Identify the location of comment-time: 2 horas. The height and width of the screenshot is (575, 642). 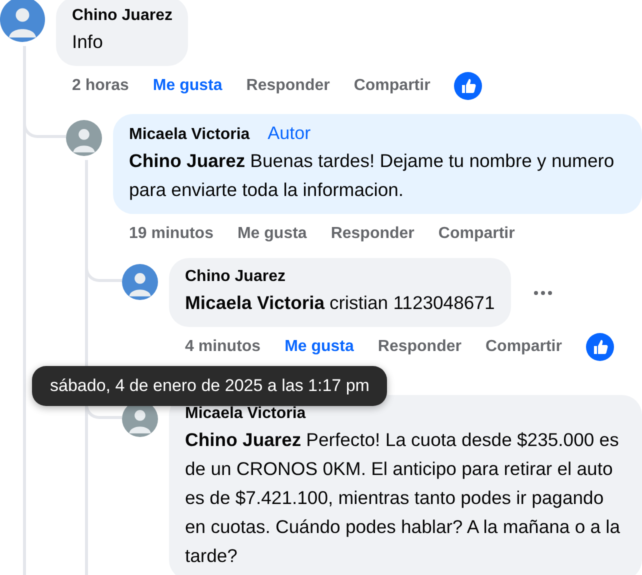
(100, 86).